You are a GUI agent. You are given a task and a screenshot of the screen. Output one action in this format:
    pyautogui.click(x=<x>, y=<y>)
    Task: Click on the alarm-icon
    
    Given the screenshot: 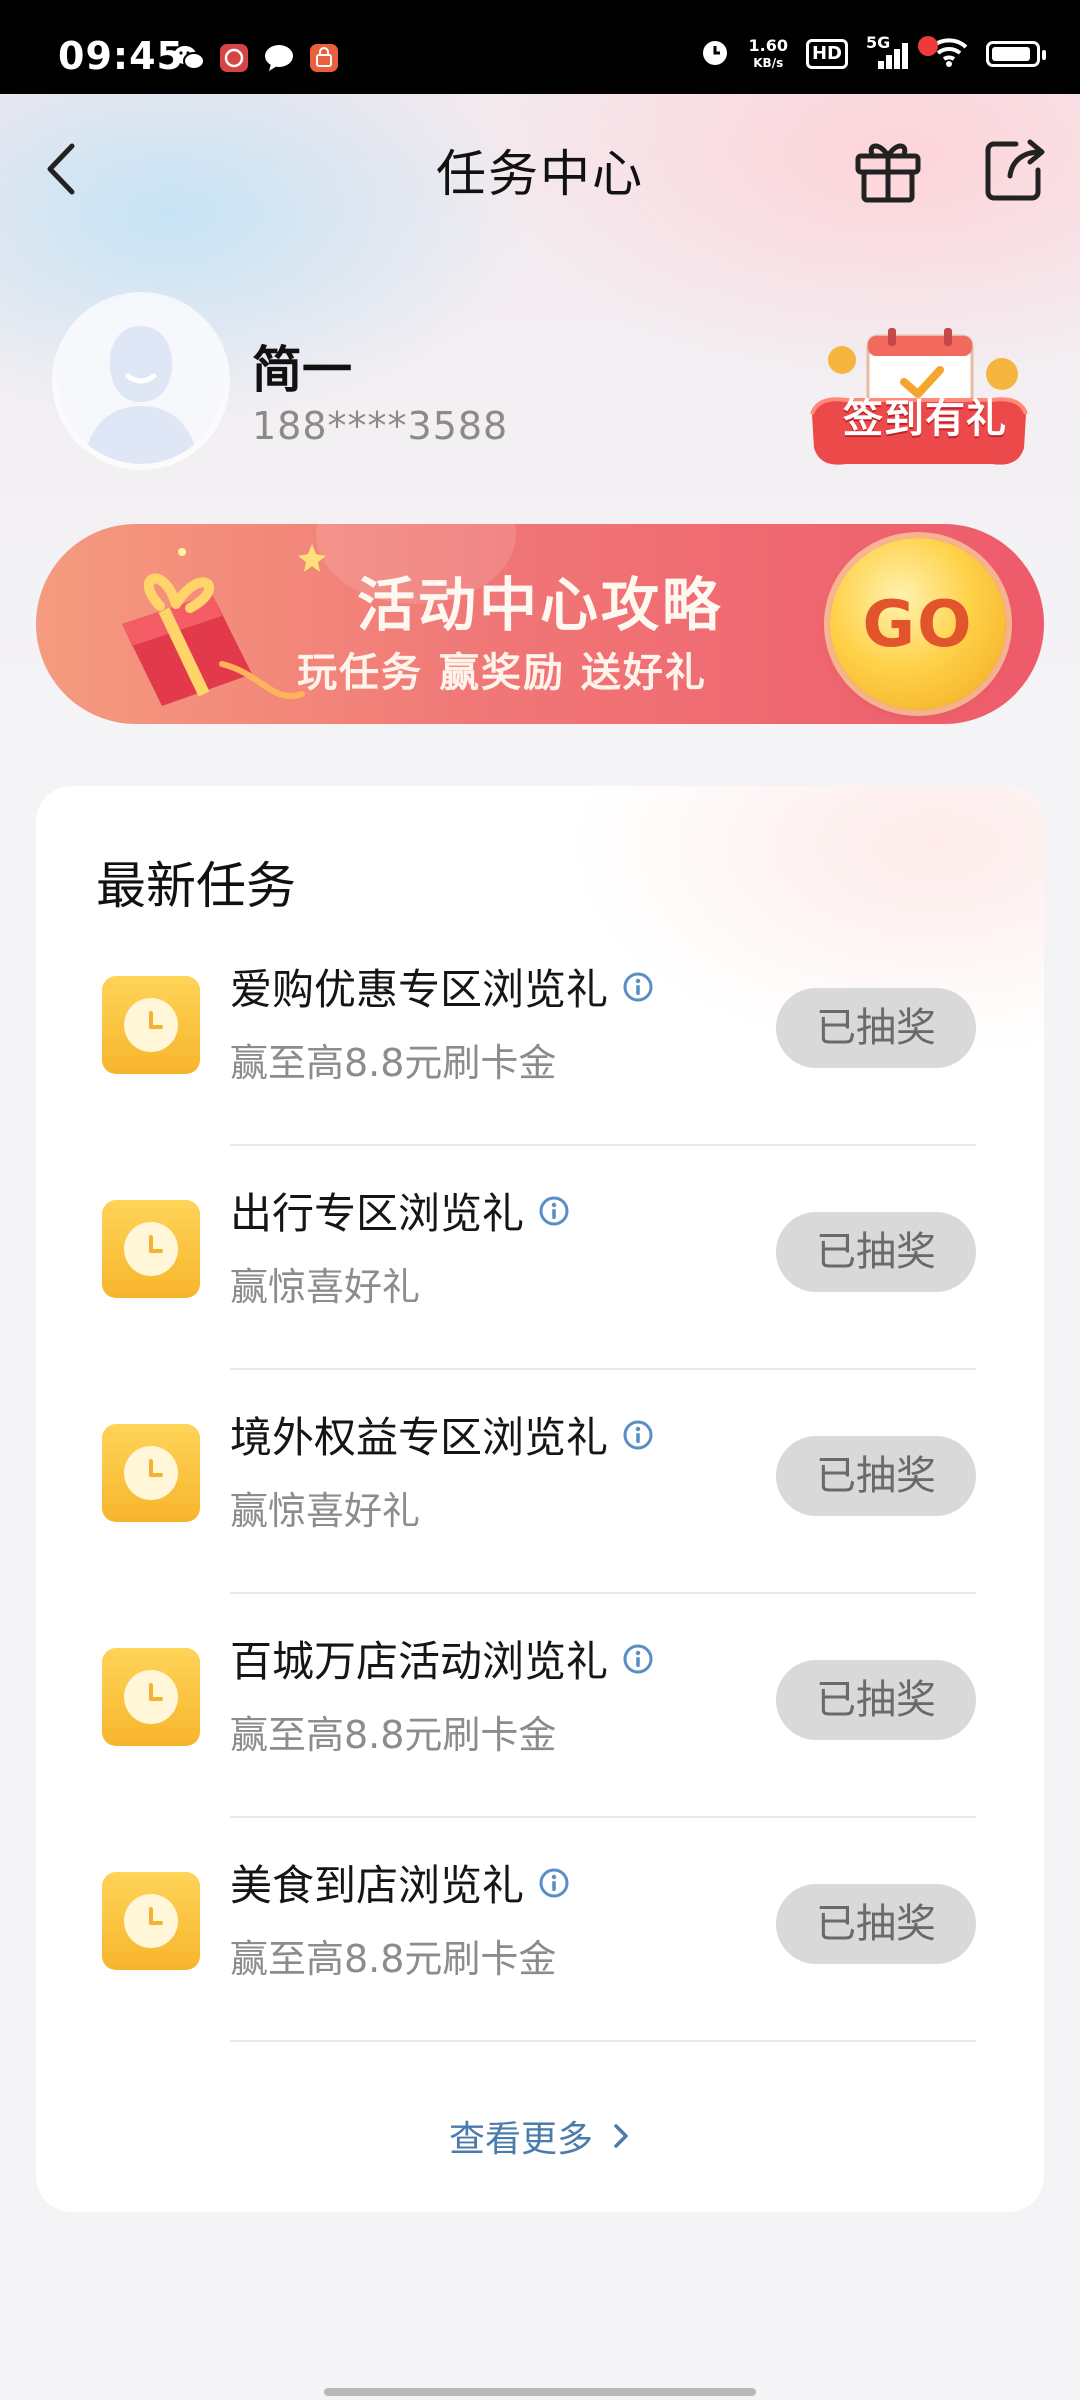 What is the action you would take?
    pyautogui.click(x=715, y=54)
    